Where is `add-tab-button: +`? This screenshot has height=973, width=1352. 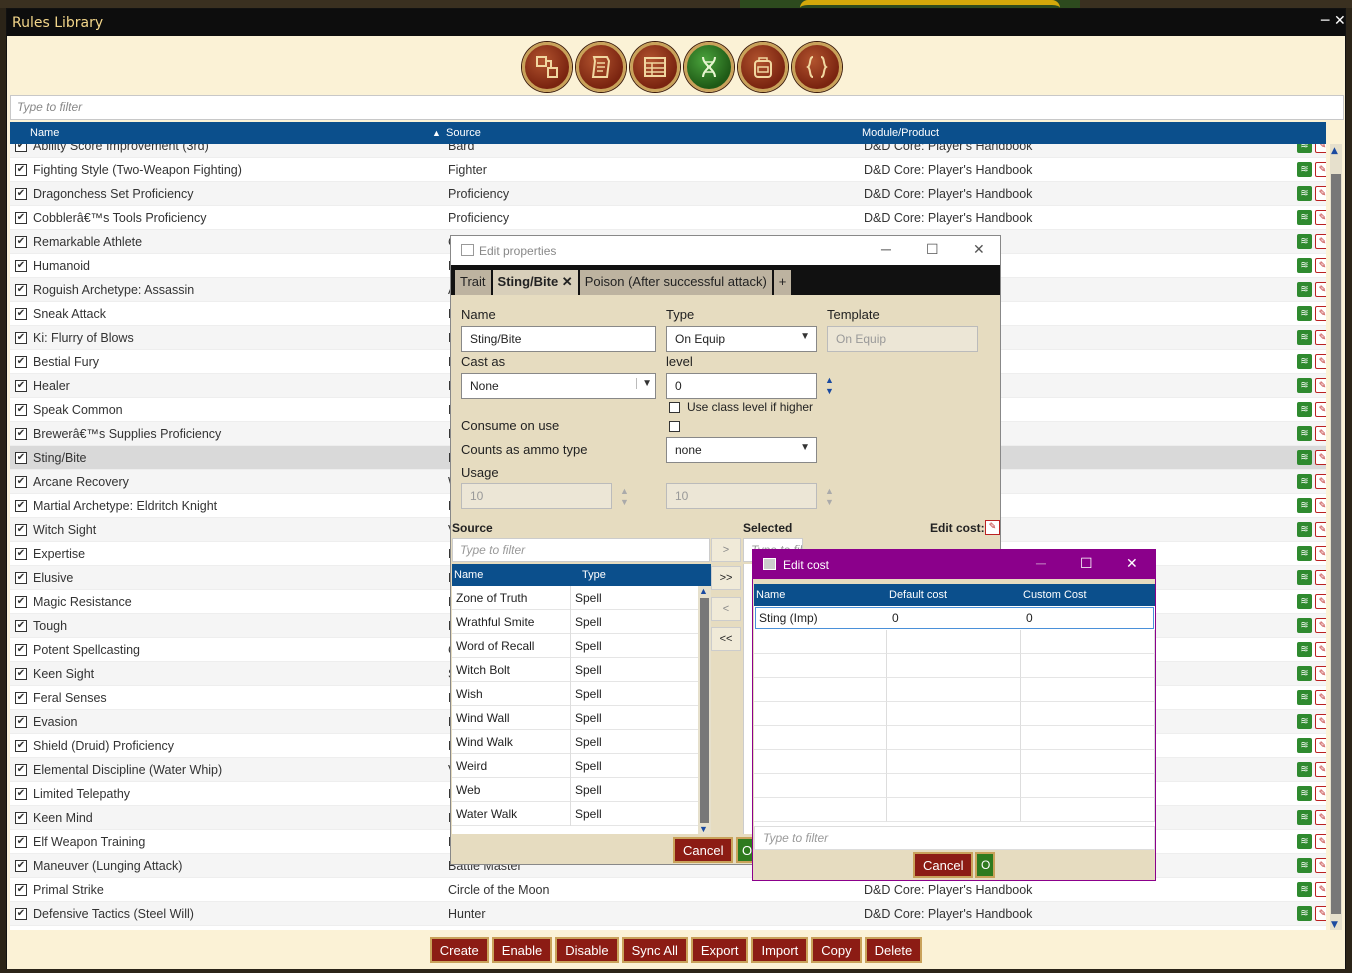 add-tab-button: + is located at coordinates (782, 282).